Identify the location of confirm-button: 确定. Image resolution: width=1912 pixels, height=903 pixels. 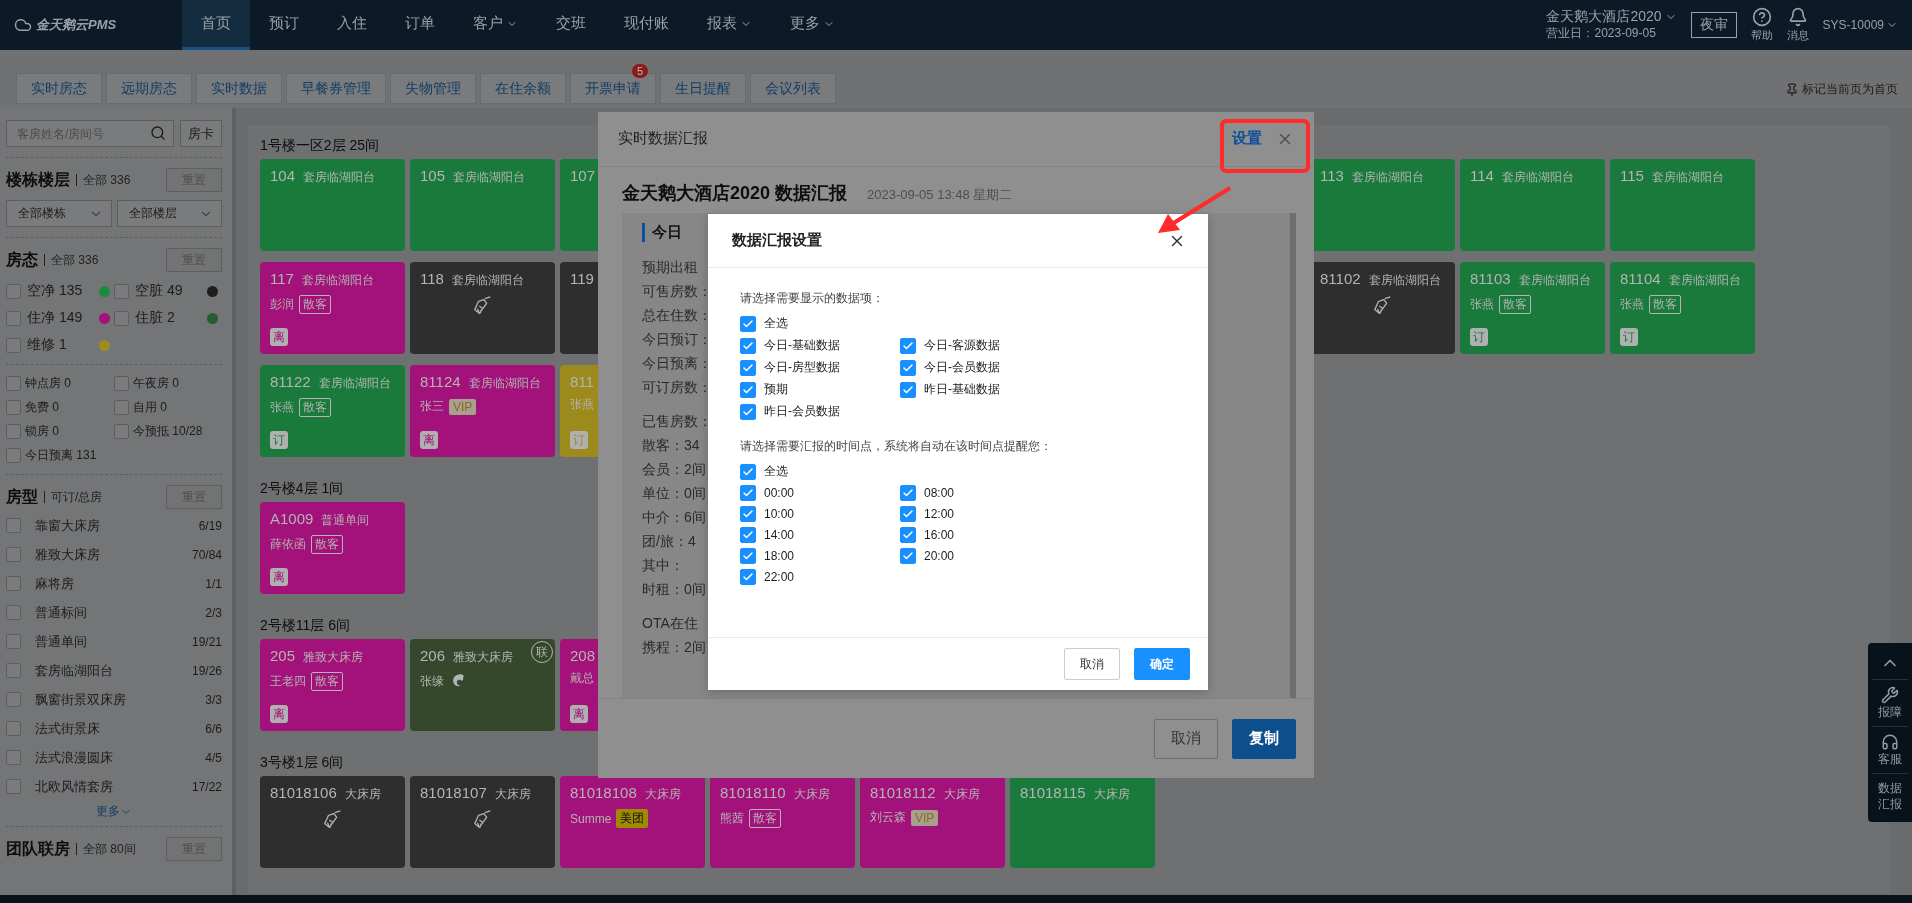
(1162, 664).